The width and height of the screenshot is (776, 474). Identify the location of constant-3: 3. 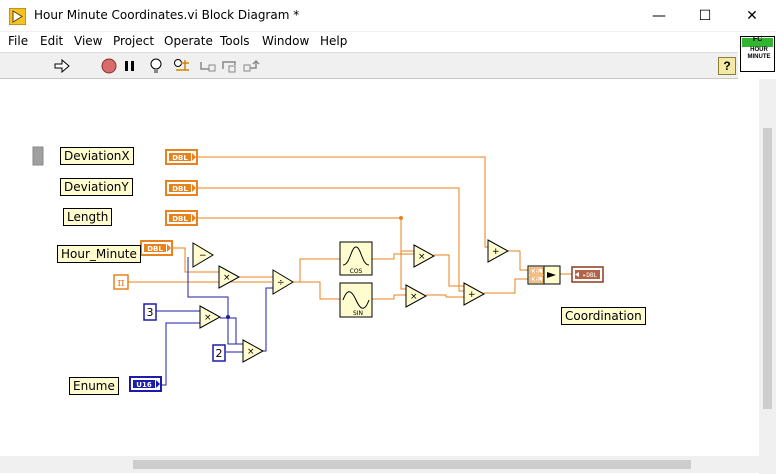
(150, 312).